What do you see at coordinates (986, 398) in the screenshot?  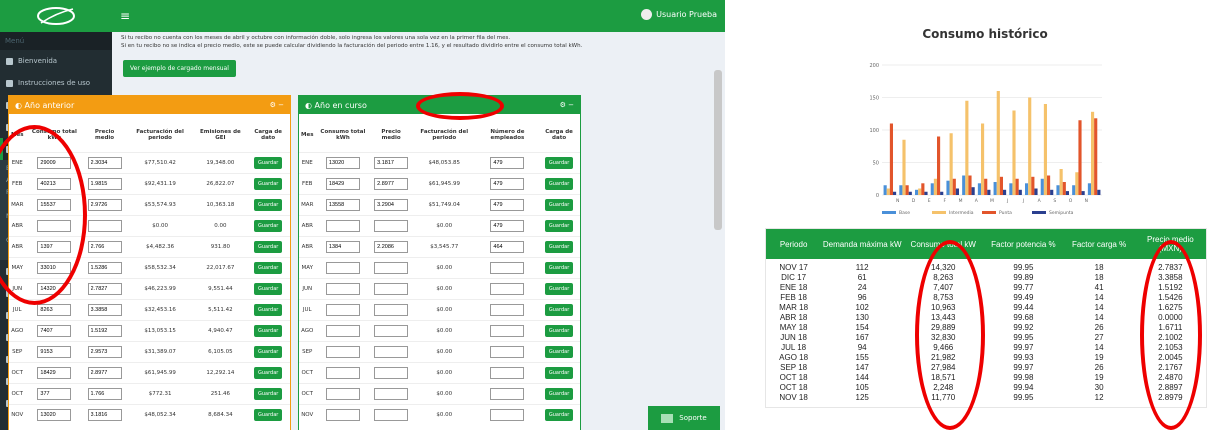 I see `table-row: NOV 18 125 11,770 99.95 12 2.8979` at bounding box center [986, 398].